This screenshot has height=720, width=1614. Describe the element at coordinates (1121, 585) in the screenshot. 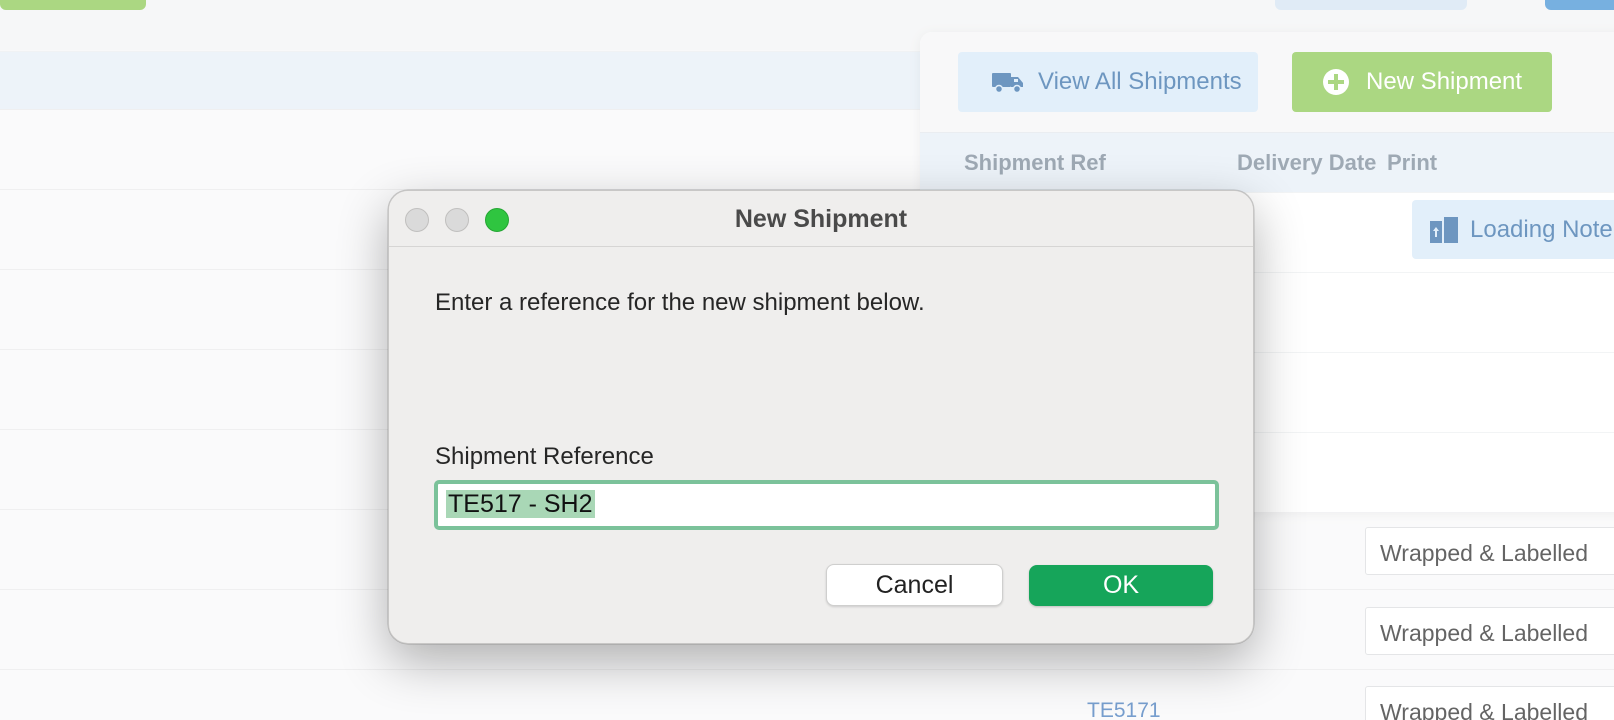

I see `ok-button: OK` at that location.